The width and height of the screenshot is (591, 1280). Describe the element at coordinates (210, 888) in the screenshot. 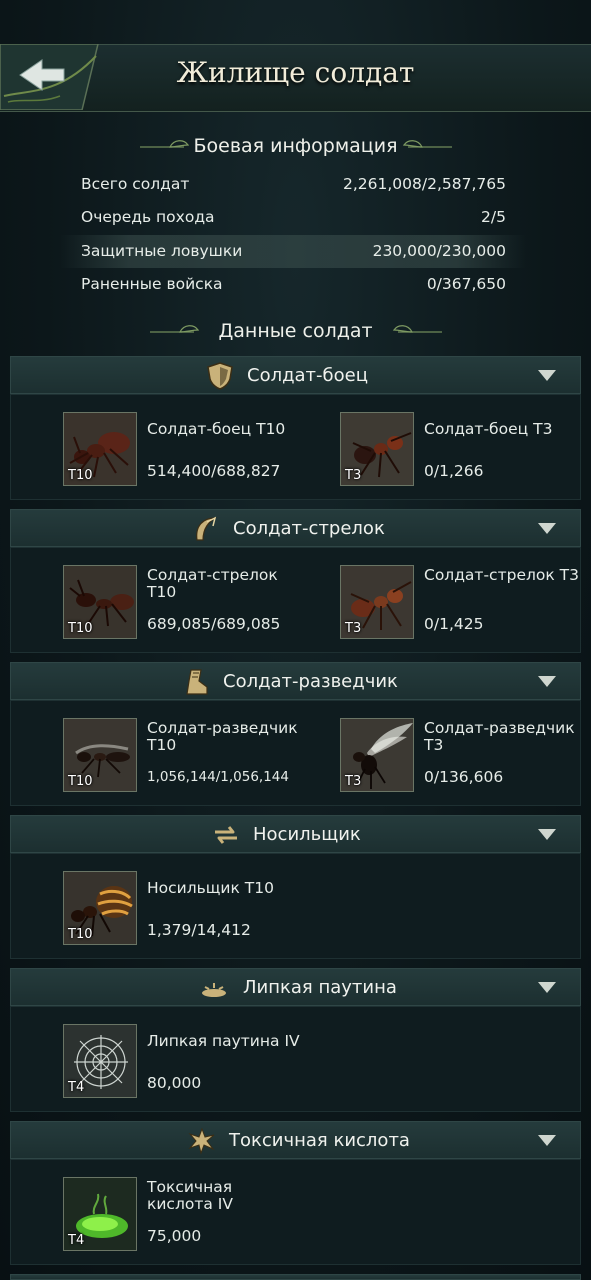

I see `unit-name: Носильщик T10` at that location.